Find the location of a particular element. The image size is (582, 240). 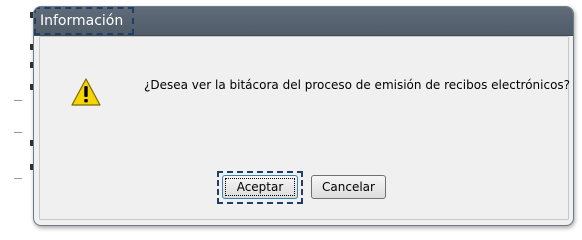

warning-icon is located at coordinates (86, 92).